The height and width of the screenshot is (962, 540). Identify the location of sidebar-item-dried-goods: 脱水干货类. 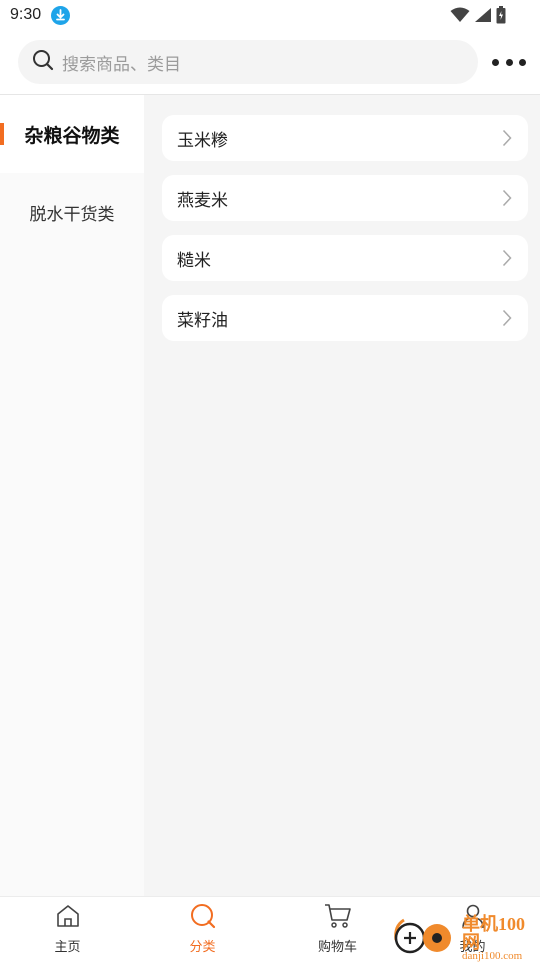
(72, 212).